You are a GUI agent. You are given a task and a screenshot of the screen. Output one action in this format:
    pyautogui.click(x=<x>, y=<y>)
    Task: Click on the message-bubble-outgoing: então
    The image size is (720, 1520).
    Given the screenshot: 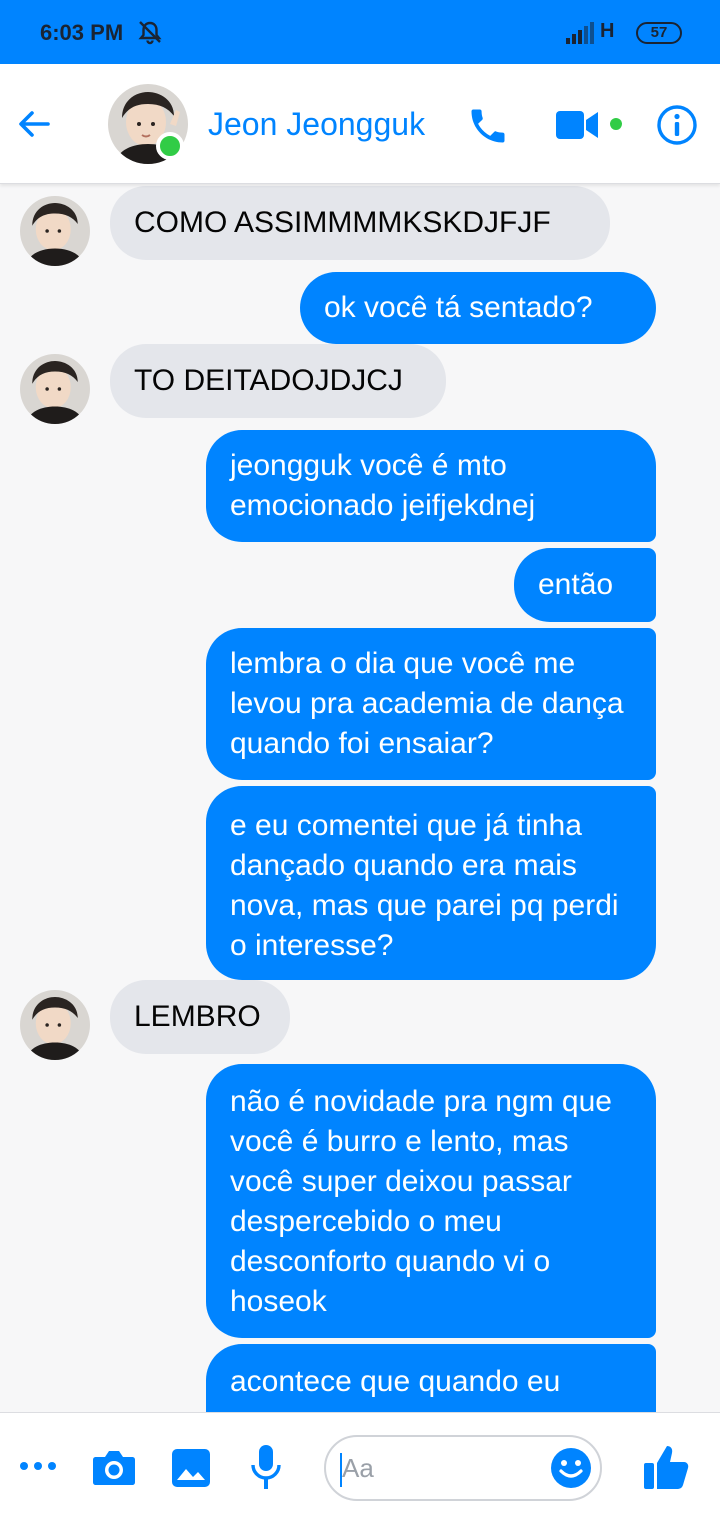 What is the action you would take?
    pyautogui.click(x=585, y=585)
    